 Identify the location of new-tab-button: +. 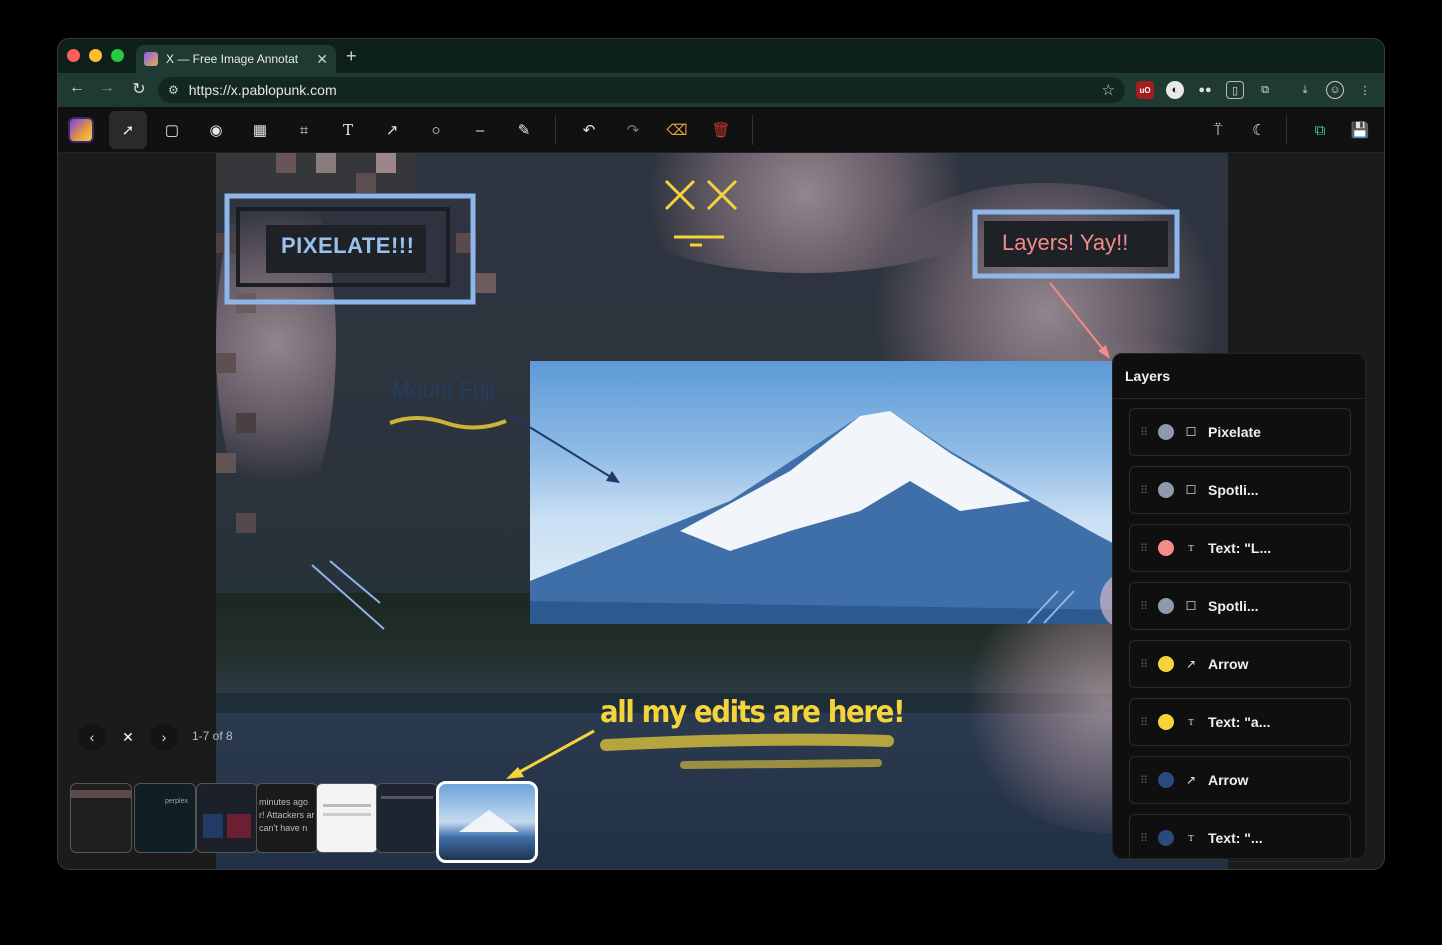
(351, 56).